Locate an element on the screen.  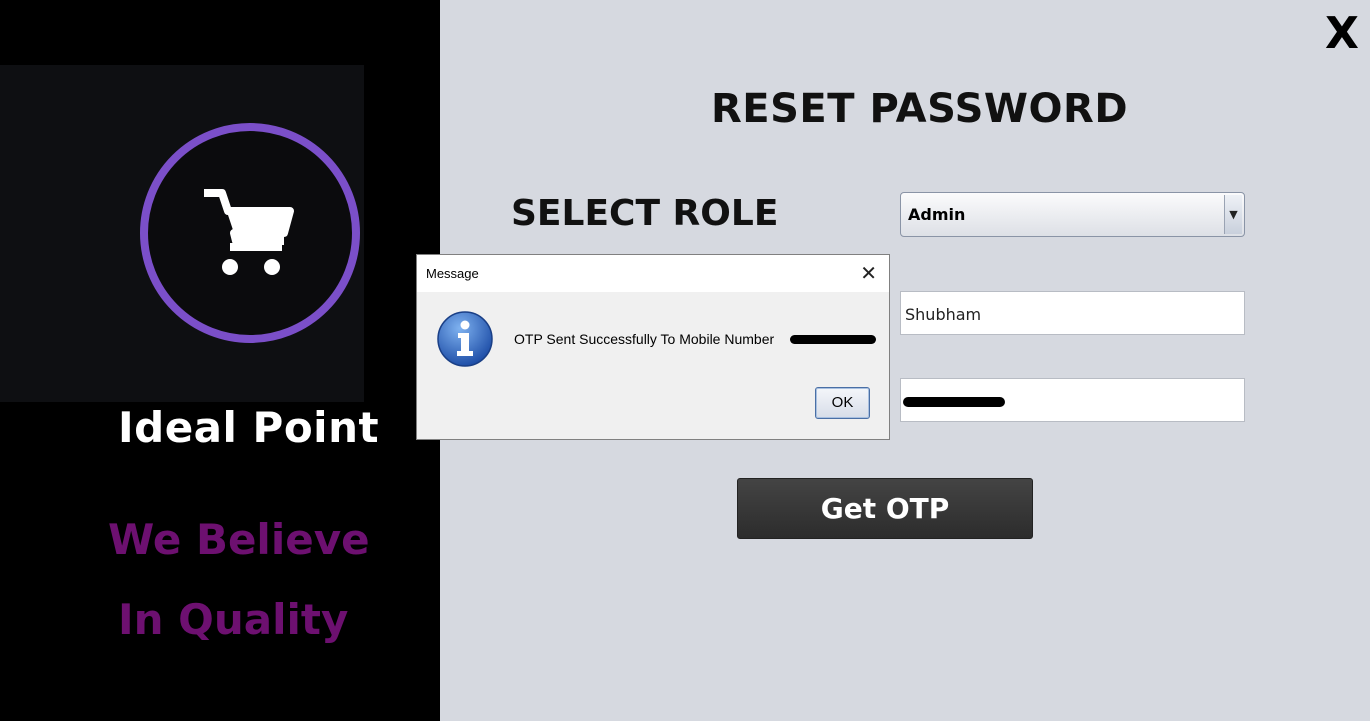
username-field: Shubham is located at coordinates (1072, 313).